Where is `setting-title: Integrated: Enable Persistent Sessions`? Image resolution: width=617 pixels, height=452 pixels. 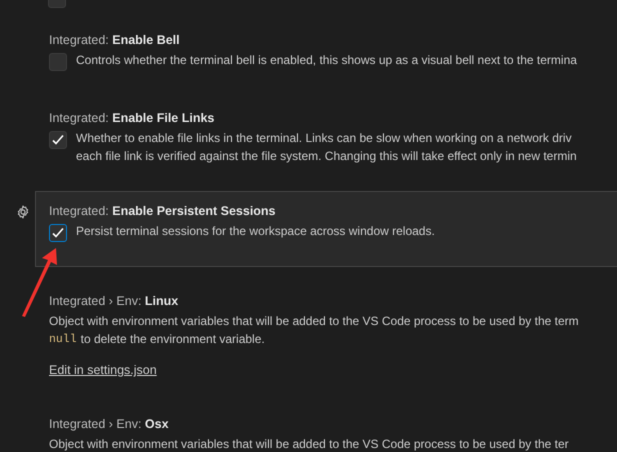 setting-title: Integrated: Enable Persistent Sessions is located at coordinates (163, 211).